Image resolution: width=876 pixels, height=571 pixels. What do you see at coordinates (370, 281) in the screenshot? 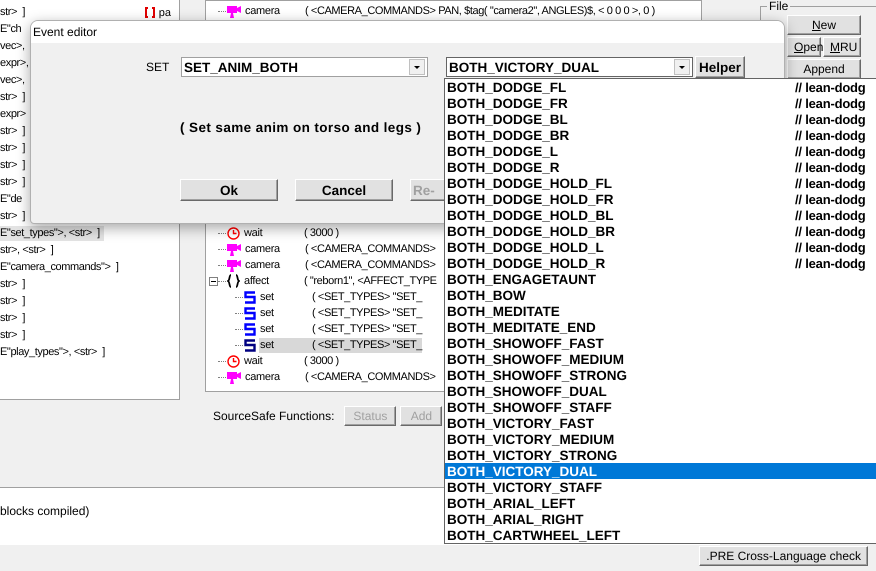
I see `node-arguments: ( "reborn1", <AFFECT_TYPE` at bounding box center [370, 281].